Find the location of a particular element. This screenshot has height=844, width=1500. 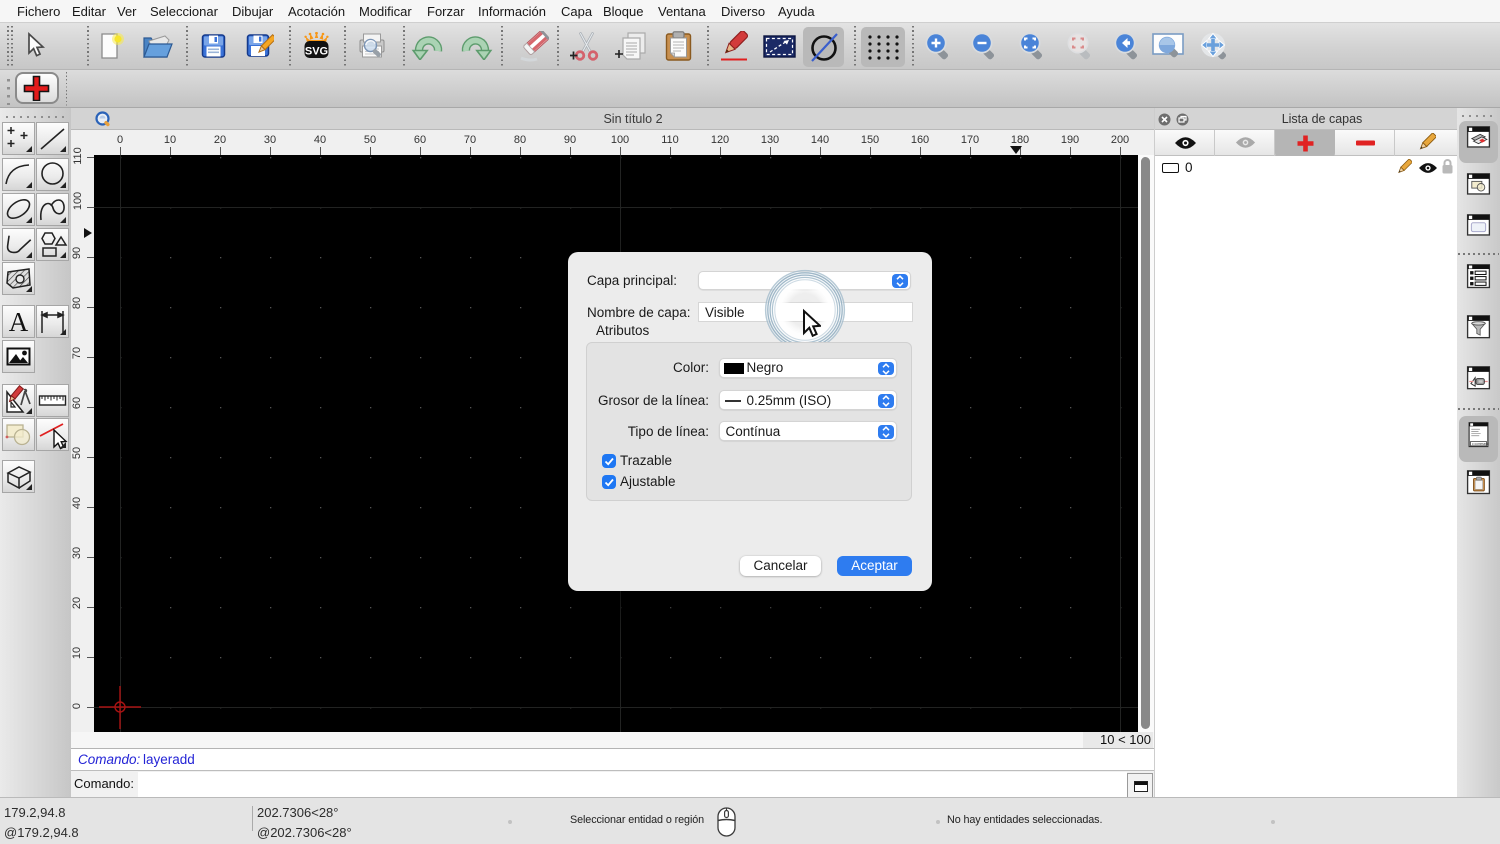

svg-text: SVG is located at coordinates (316, 52).